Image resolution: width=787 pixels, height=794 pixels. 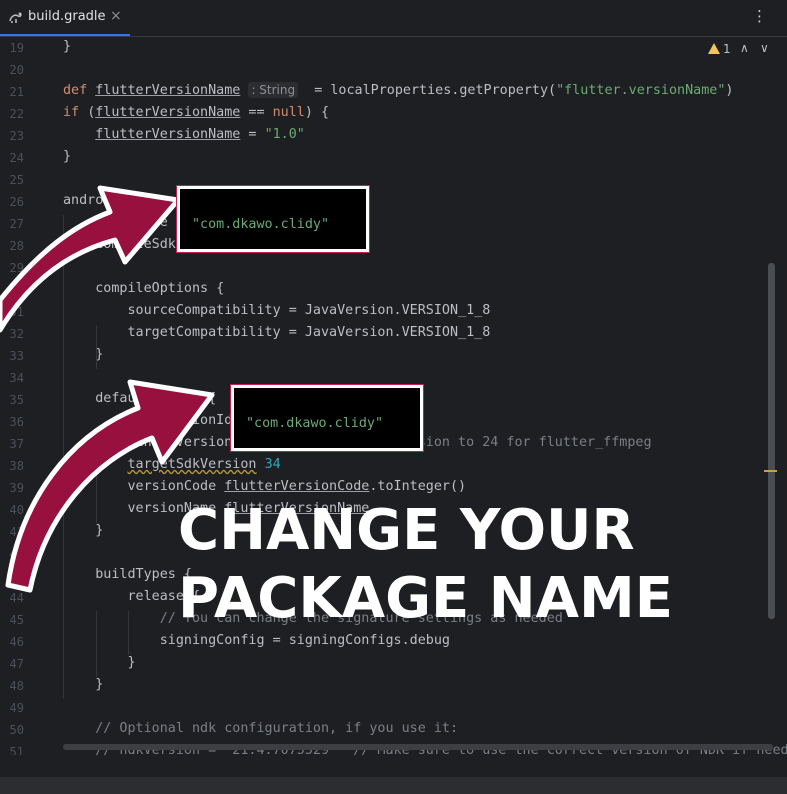 I want to click on package-callout-bottom: "com.dkawo.clidy", so click(x=327, y=418).